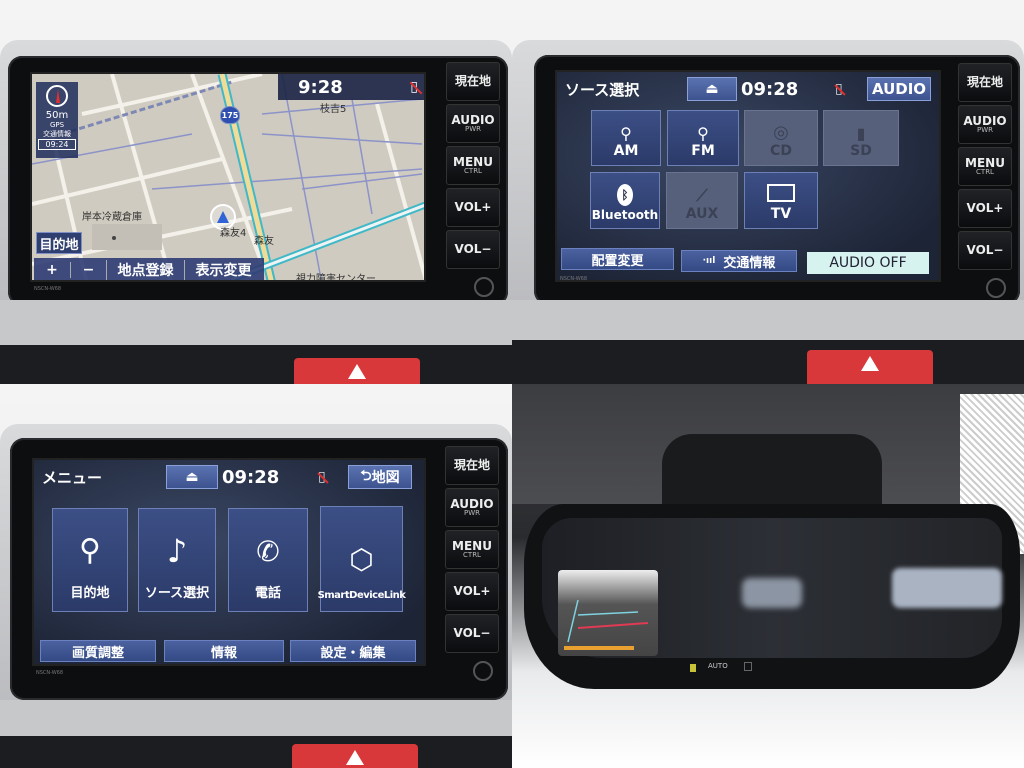 The width and height of the screenshot is (1024, 768). I want to click on clock: 09:28, so click(251, 477).